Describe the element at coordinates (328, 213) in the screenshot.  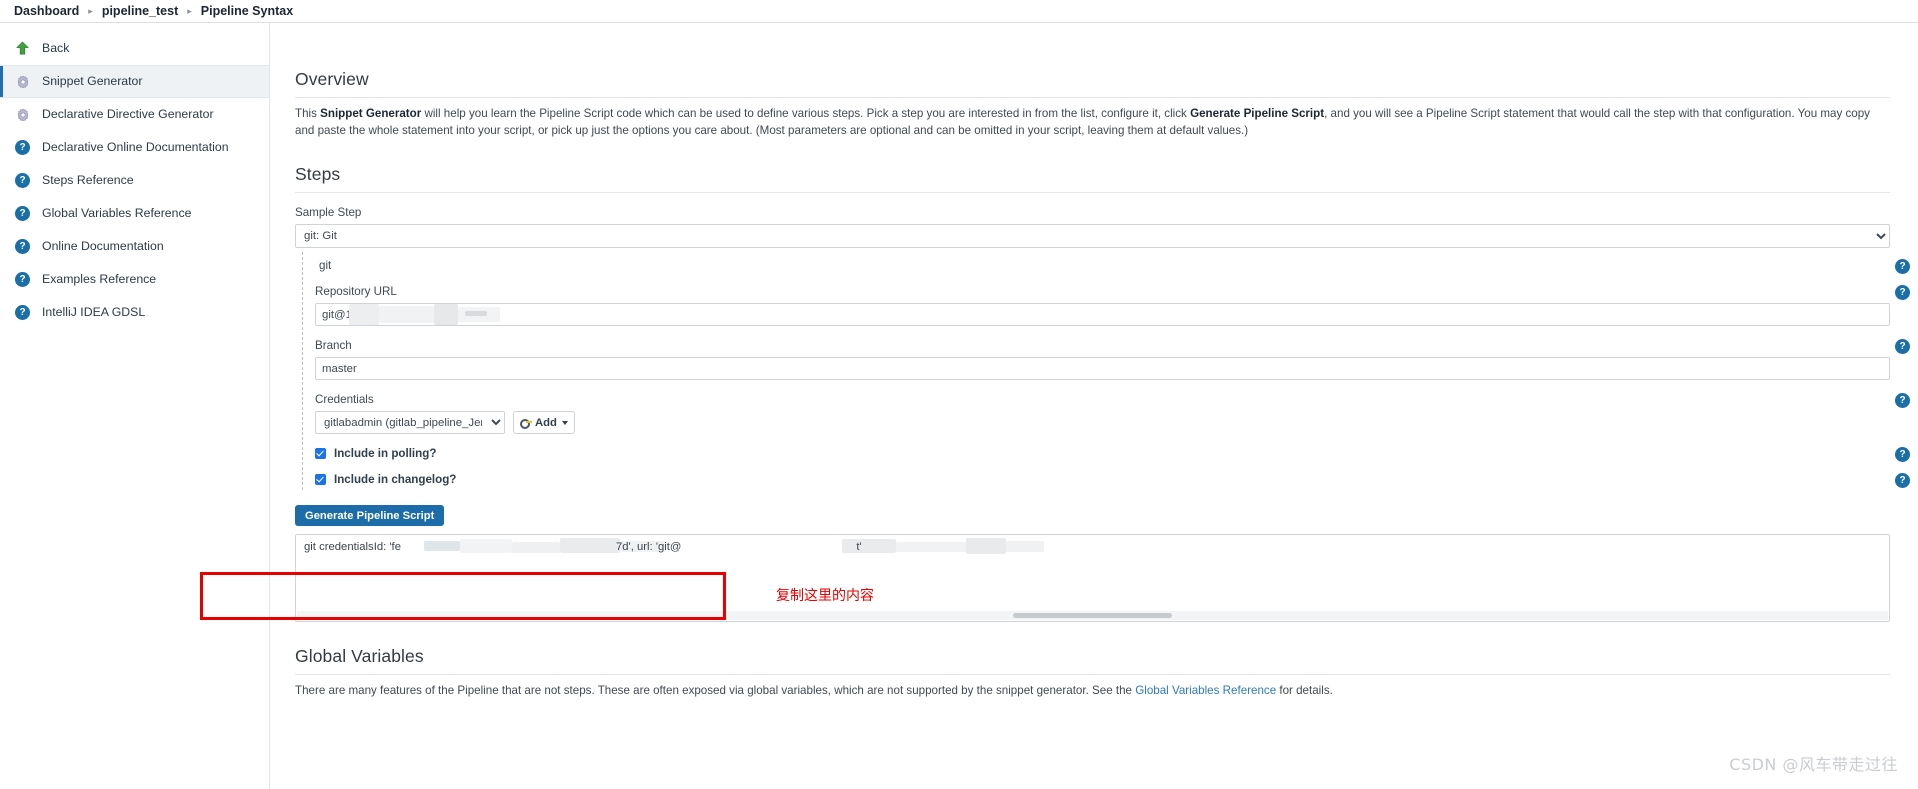
I see `sample-step-label: Sample Step` at that location.